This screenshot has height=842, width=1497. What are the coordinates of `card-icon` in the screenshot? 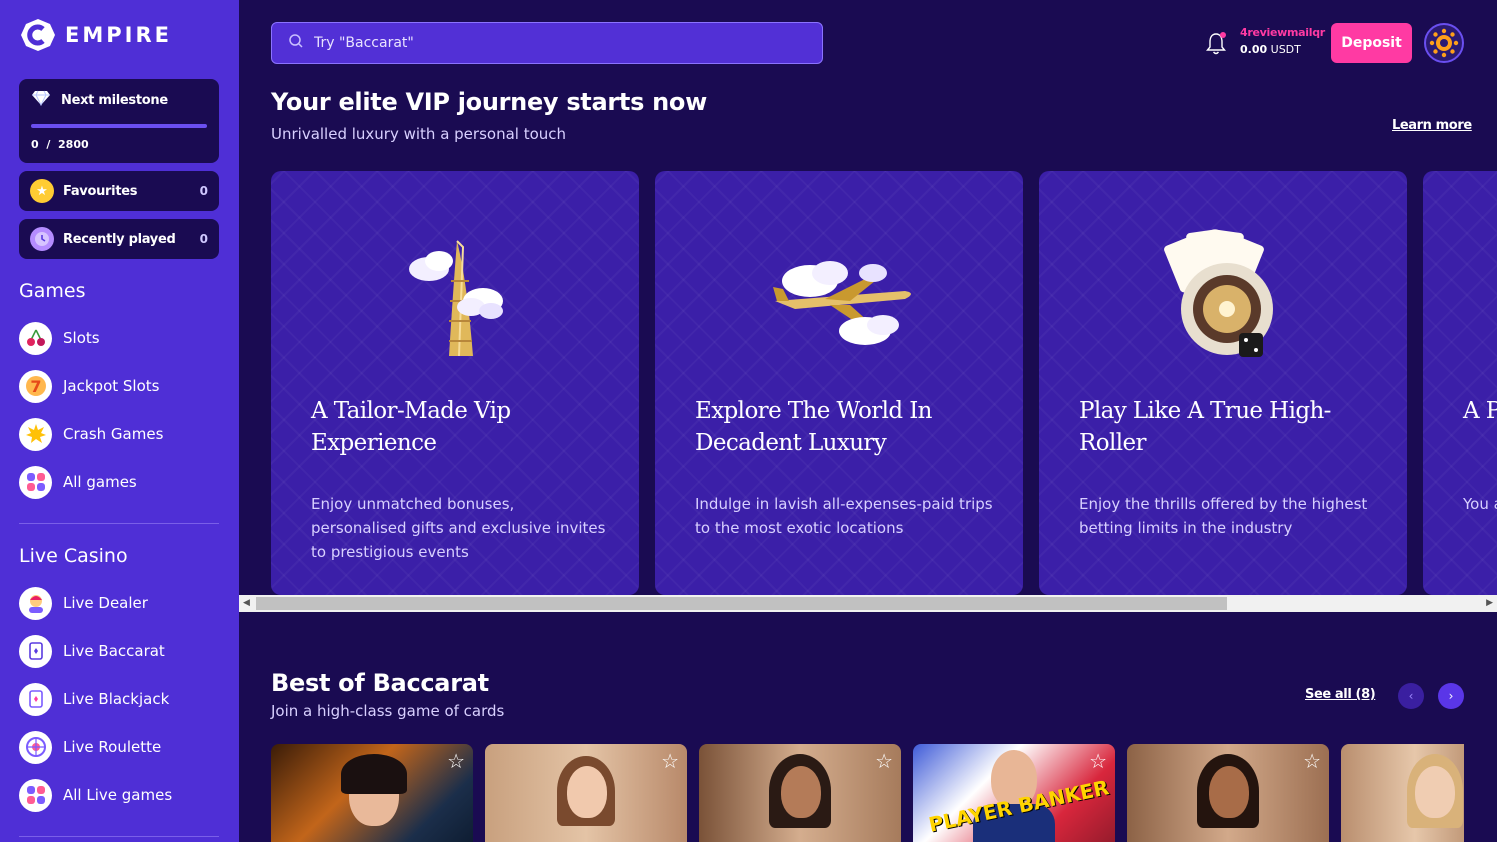 It's located at (35, 699).